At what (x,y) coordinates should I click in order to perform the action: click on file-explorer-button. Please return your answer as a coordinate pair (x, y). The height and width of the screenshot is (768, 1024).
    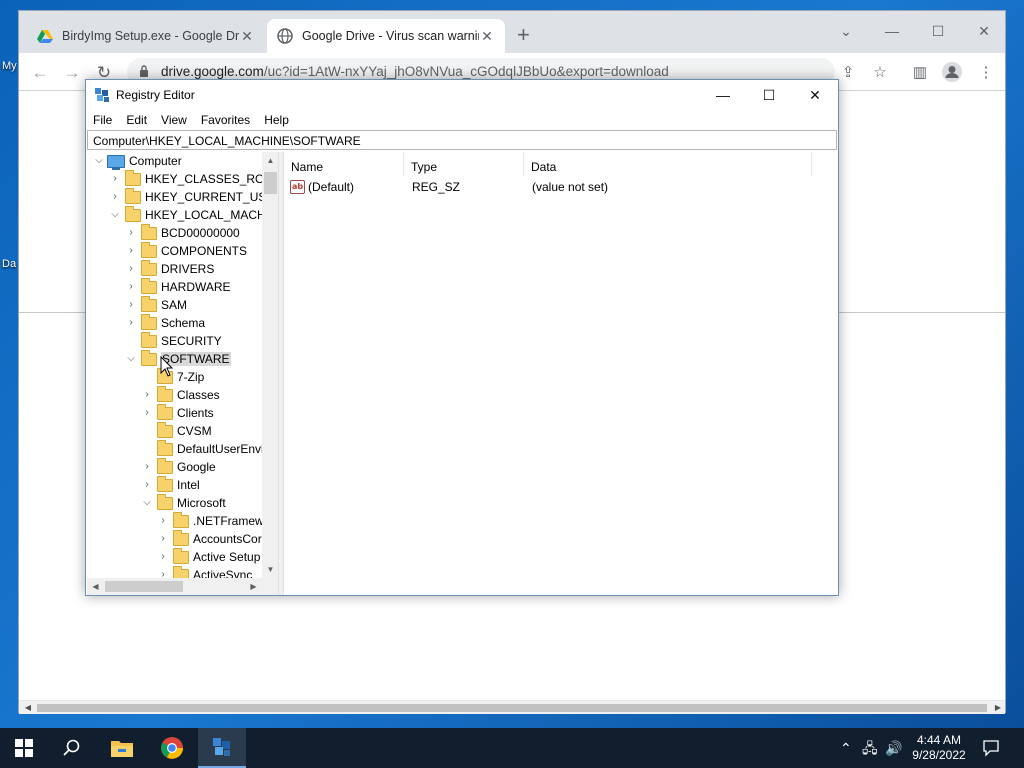
    Looking at the image, I should click on (122, 748).